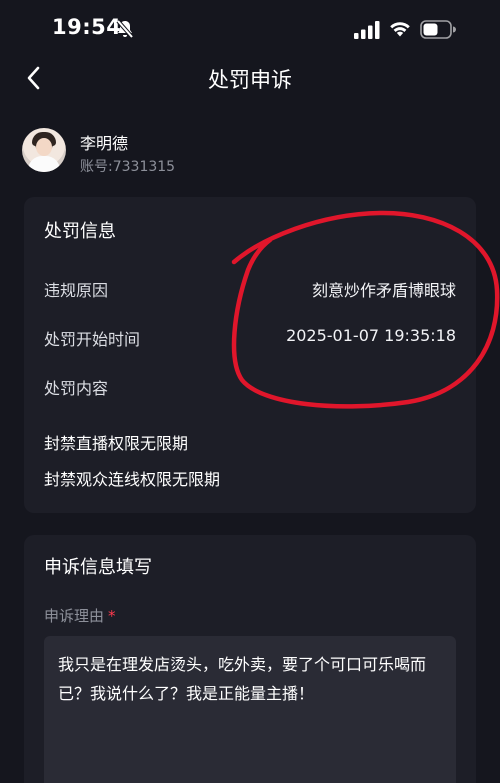  I want to click on user-account: 账号:7331315, so click(128, 167).